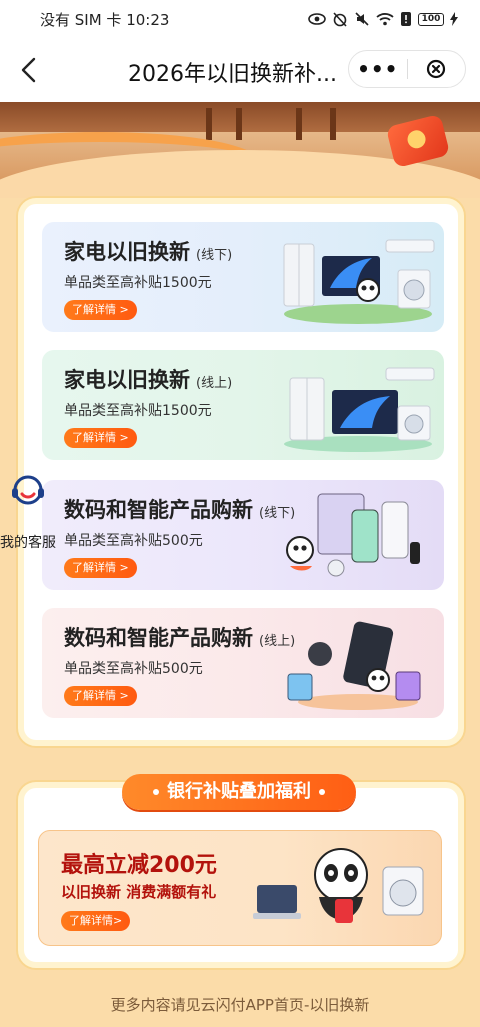 The height and width of the screenshot is (1027, 480). Describe the element at coordinates (36, 512) in the screenshot. I see `customer-service-float: 我的客服` at that location.